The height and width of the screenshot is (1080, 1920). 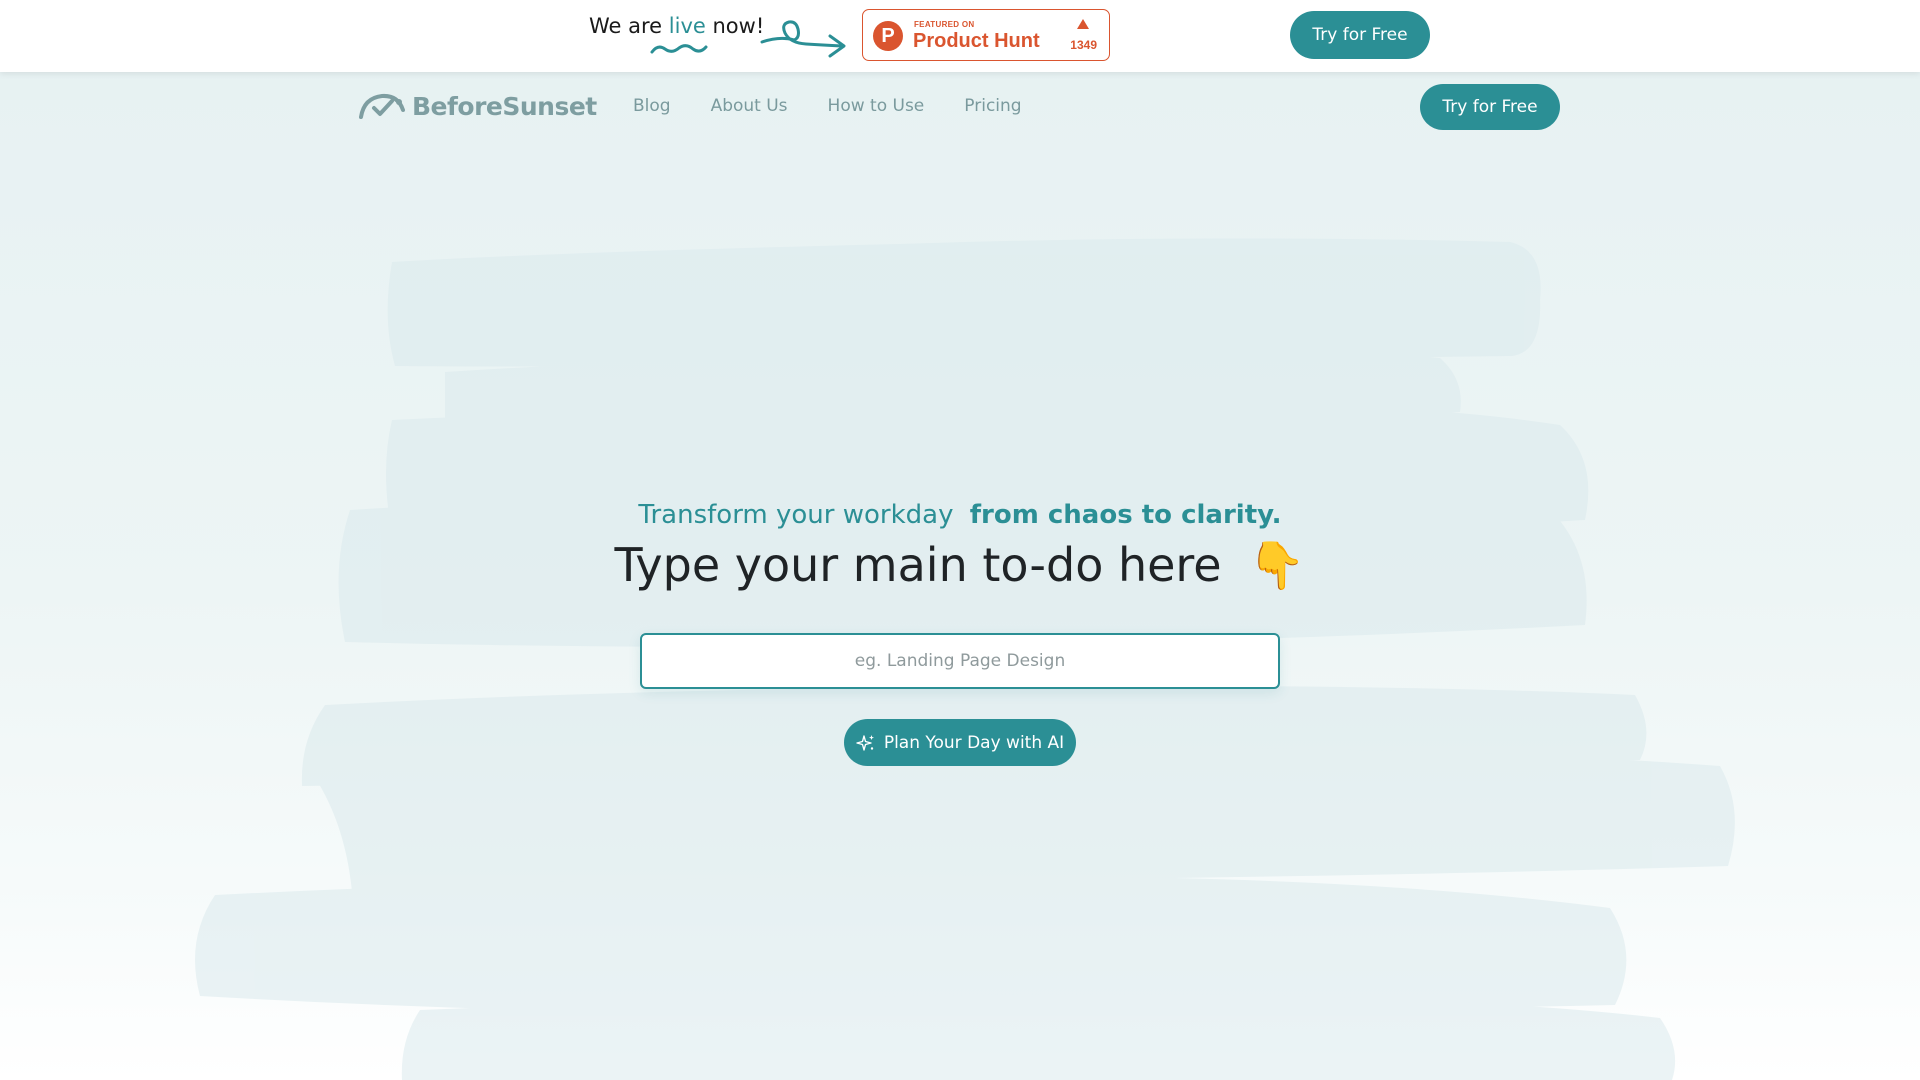 I want to click on announcement-highlight: live, so click(x=687, y=26).